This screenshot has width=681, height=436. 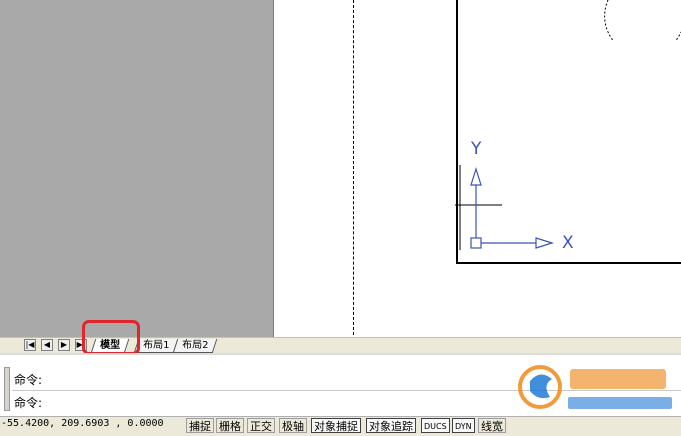 I want to click on command-window-grip, so click(x=7, y=389).